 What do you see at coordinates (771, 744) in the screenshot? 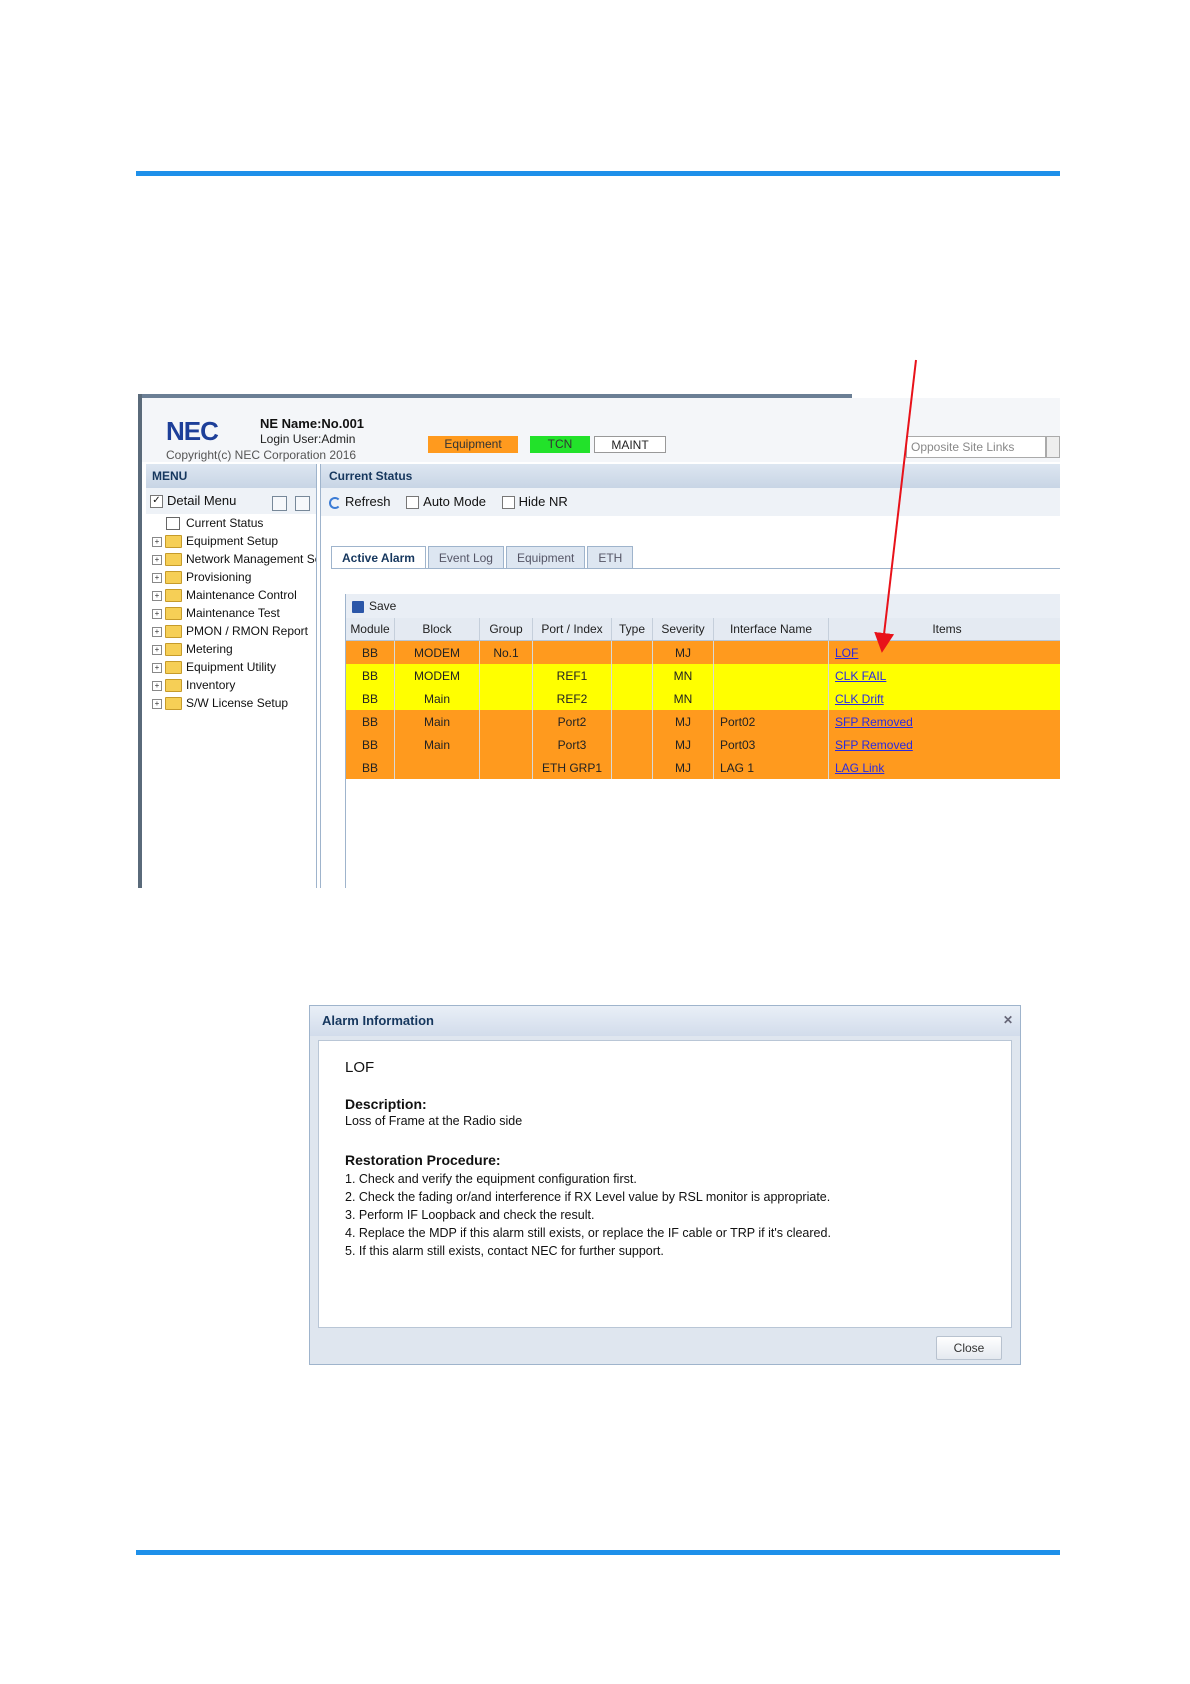
I see `cell-interface: Port03` at bounding box center [771, 744].